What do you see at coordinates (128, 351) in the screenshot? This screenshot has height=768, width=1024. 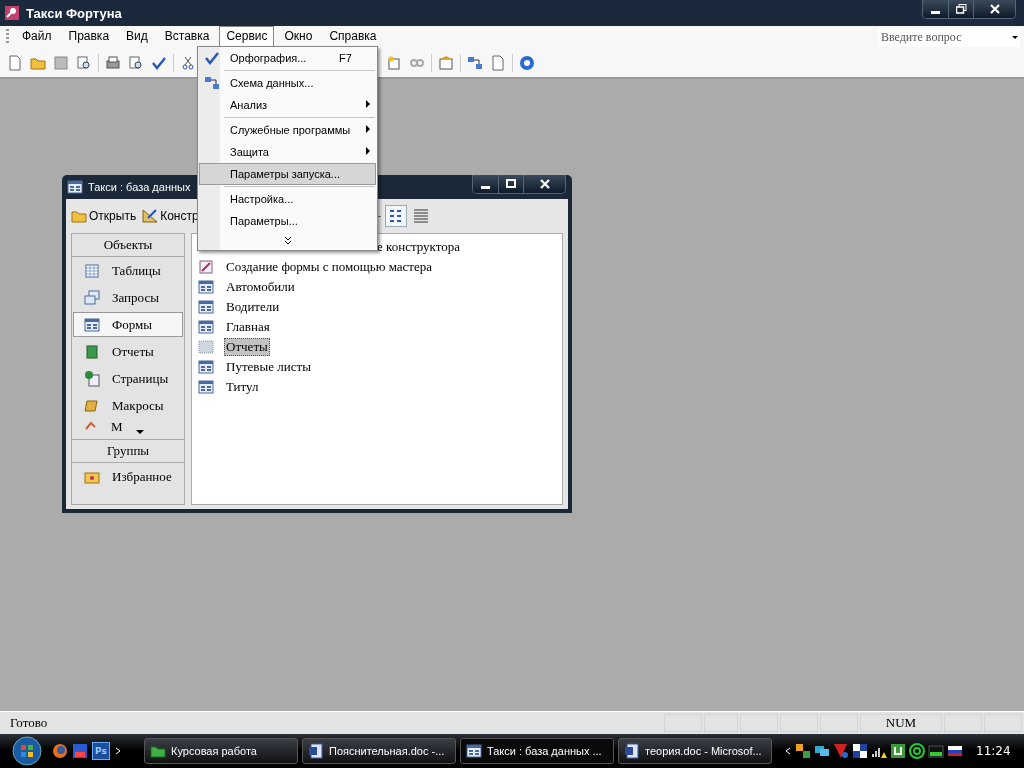 I see `object-item: Отчеты` at bounding box center [128, 351].